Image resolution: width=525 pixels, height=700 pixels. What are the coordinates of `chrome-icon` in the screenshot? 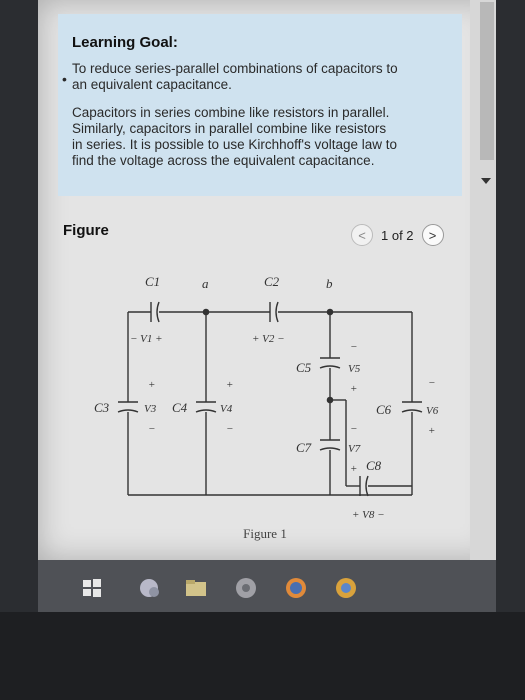 It's located at (346, 588).